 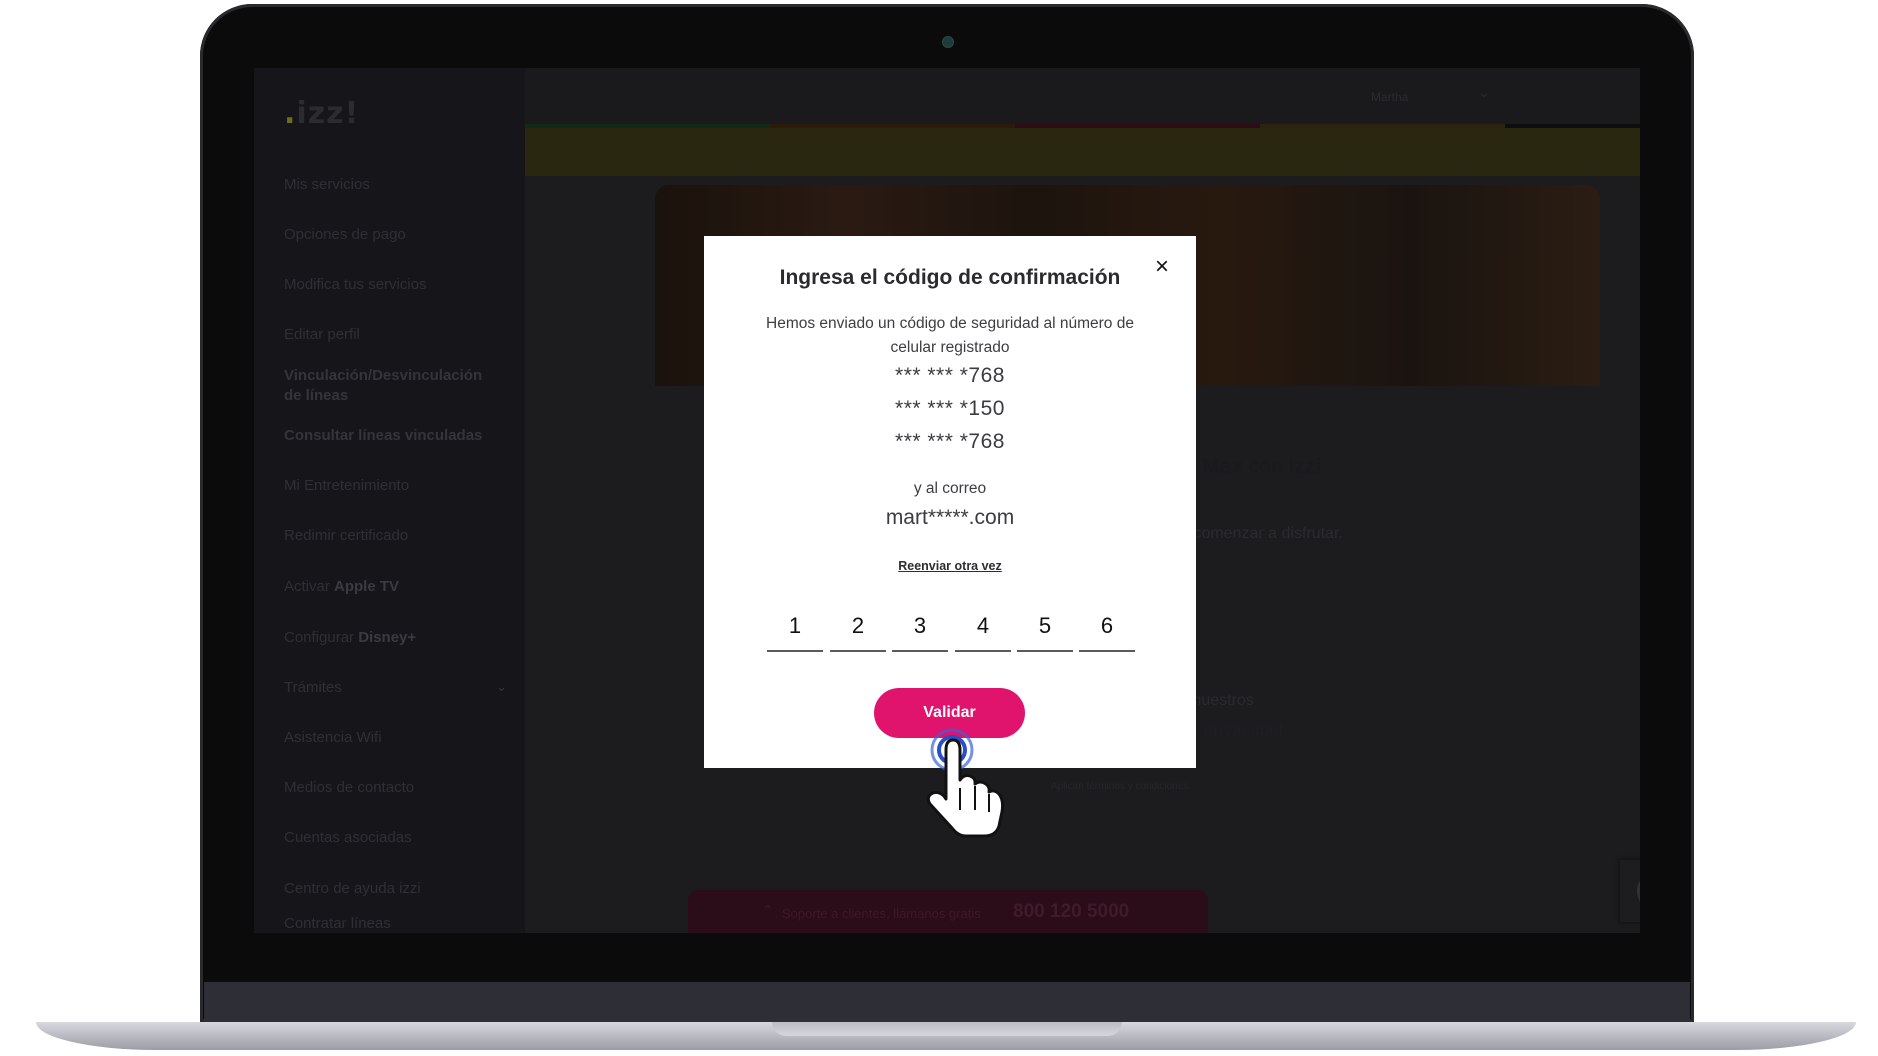 What do you see at coordinates (950, 488) in the screenshot?
I see `mail-label: y al correo` at bounding box center [950, 488].